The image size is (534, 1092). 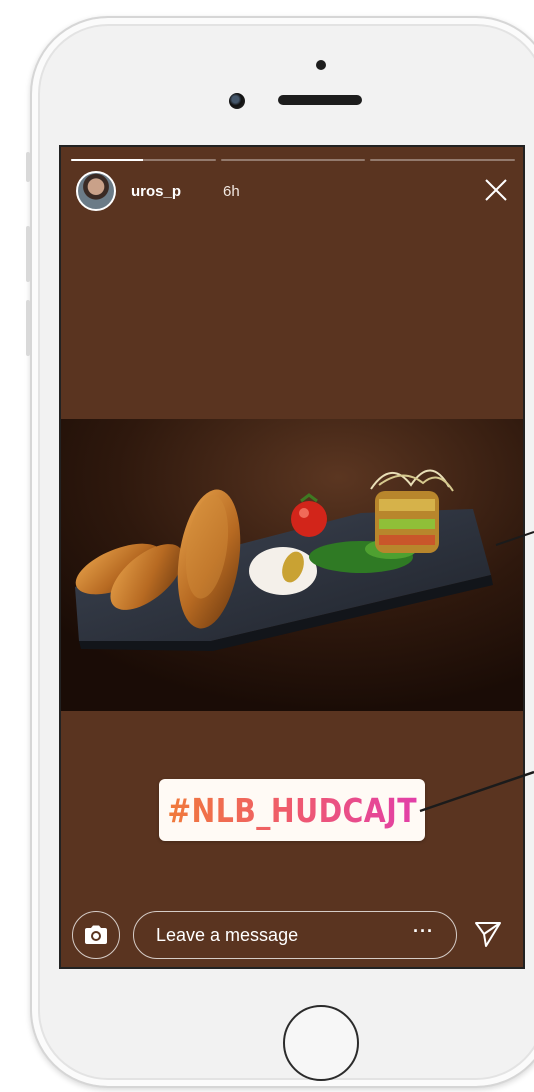 I want to click on volume-up-button, so click(x=28, y=254).